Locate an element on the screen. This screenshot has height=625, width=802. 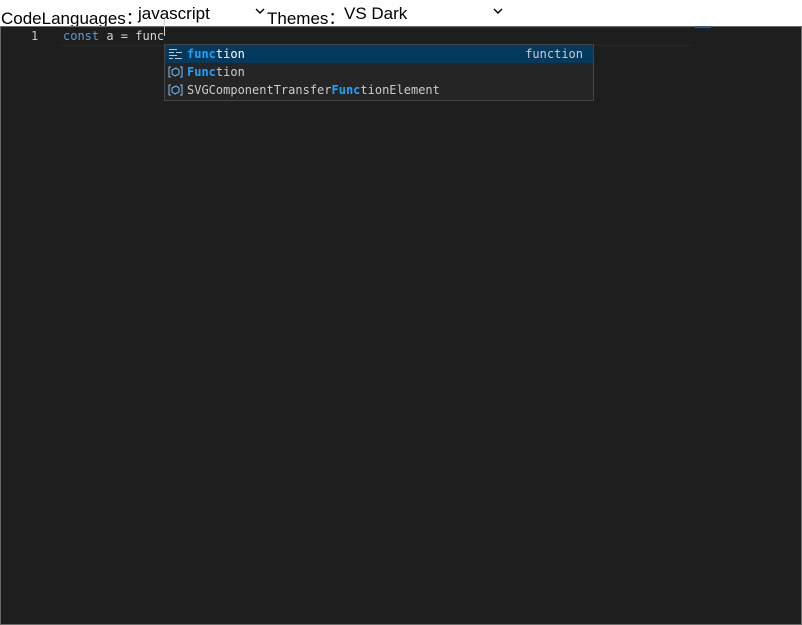
overview-ruler-mark is located at coordinates (703, 27).